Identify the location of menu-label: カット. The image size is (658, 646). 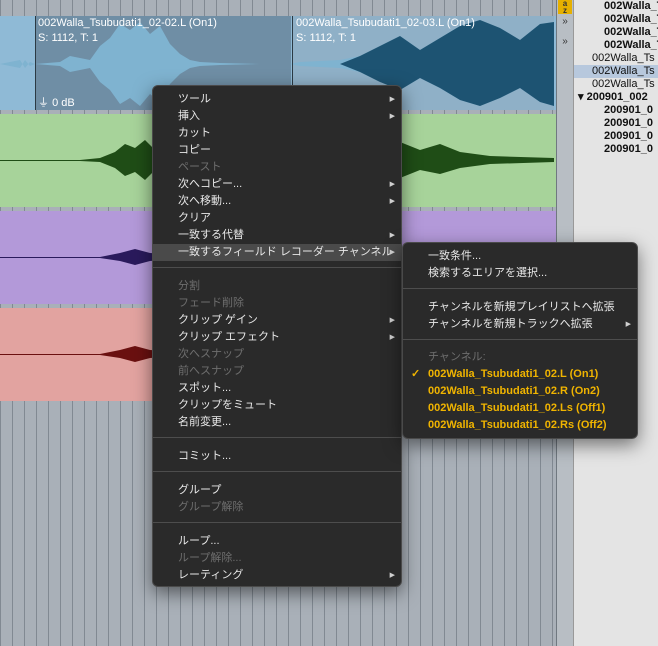
(194, 133).